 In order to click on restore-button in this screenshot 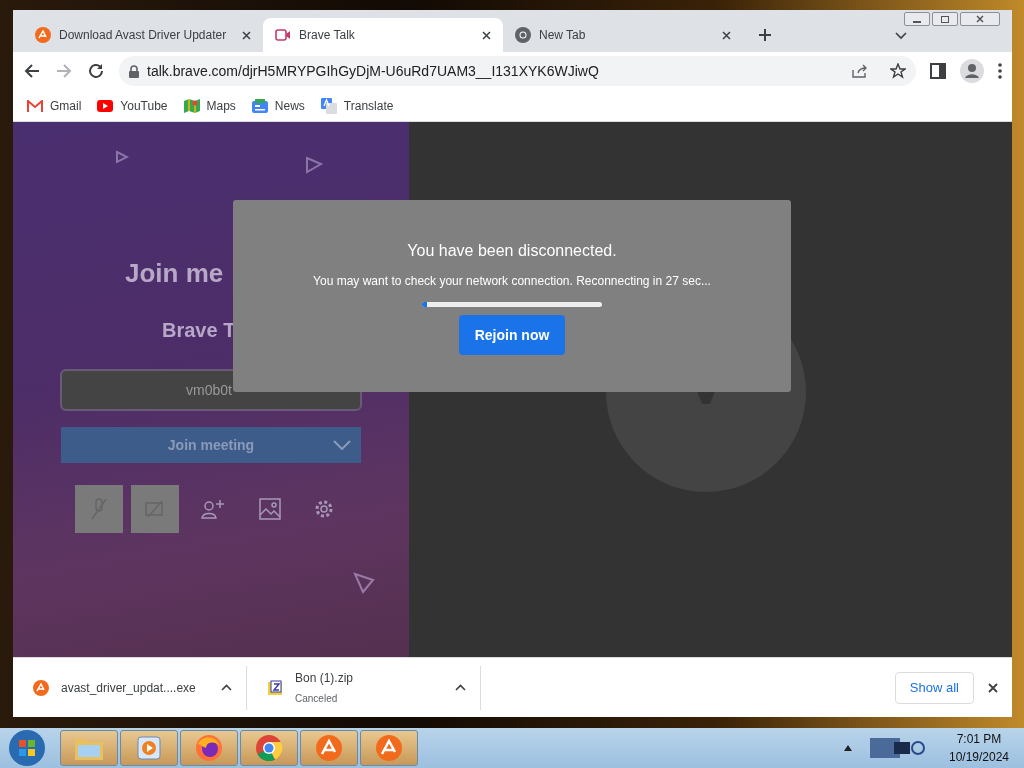, I will do `click(945, 19)`.